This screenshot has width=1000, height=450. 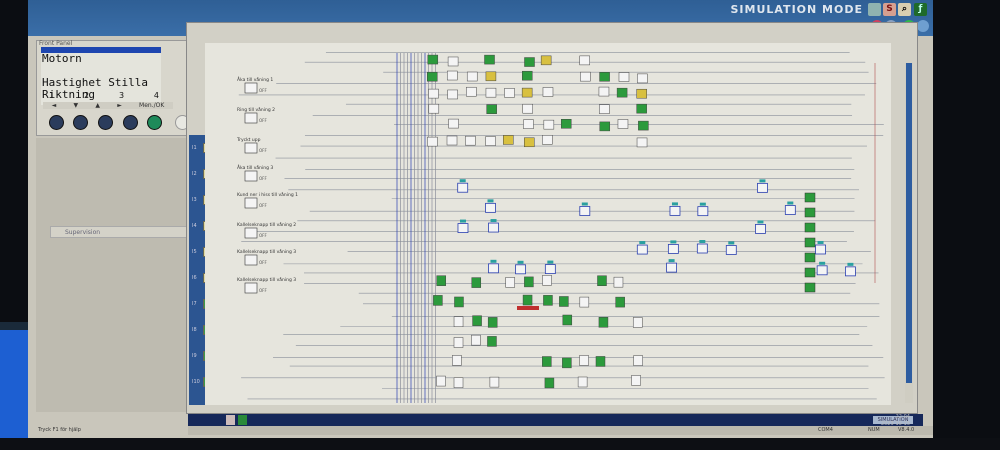 What do you see at coordinates (248, 140) in the screenshot?
I see `block-label: Tryckt upp` at bounding box center [248, 140].